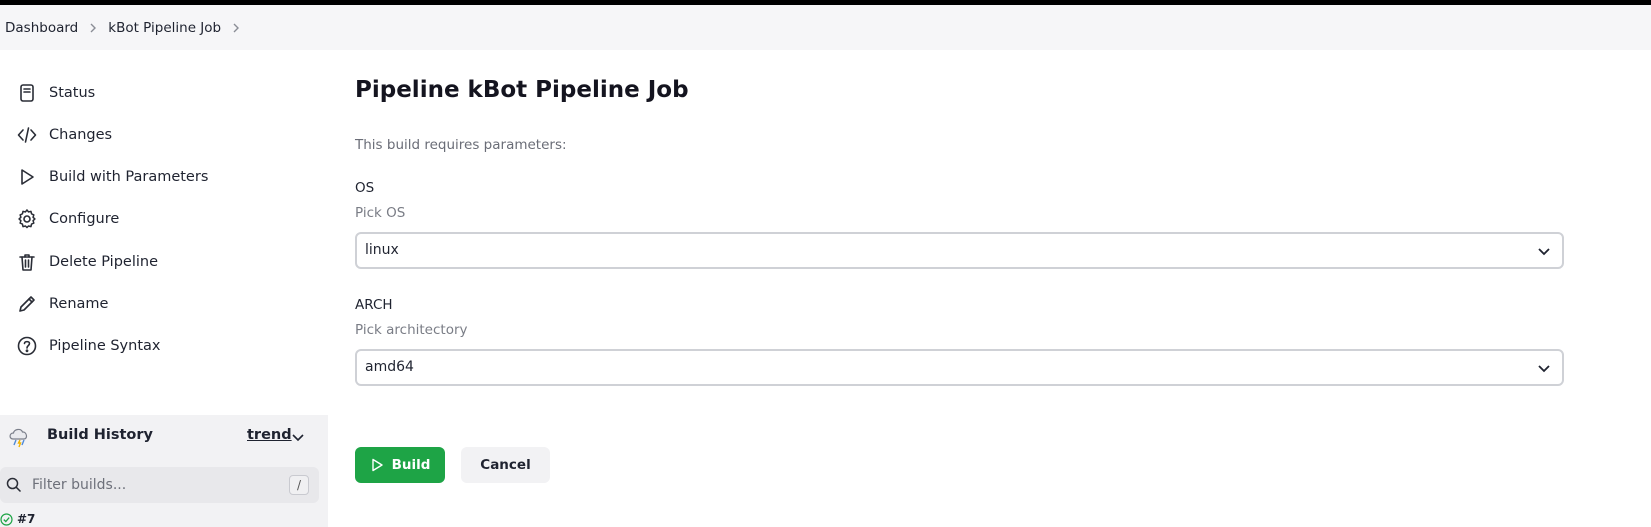  Describe the element at coordinates (389, 367) in the screenshot. I see `arch-select-value: amd64` at that location.